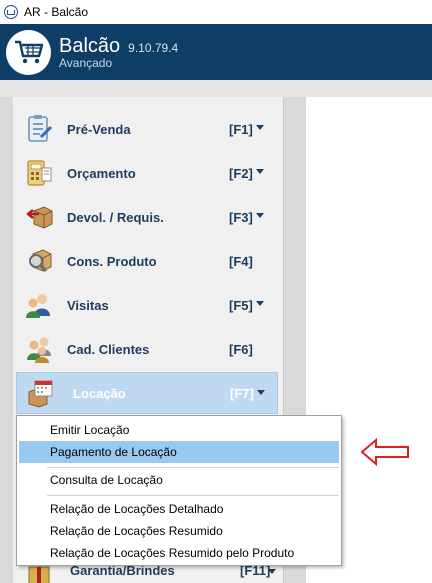 The height and width of the screenshot is (583, 432). Describe the element at coordinates (39, 173) in the screenshot. I see `calculator-icon` at that location.